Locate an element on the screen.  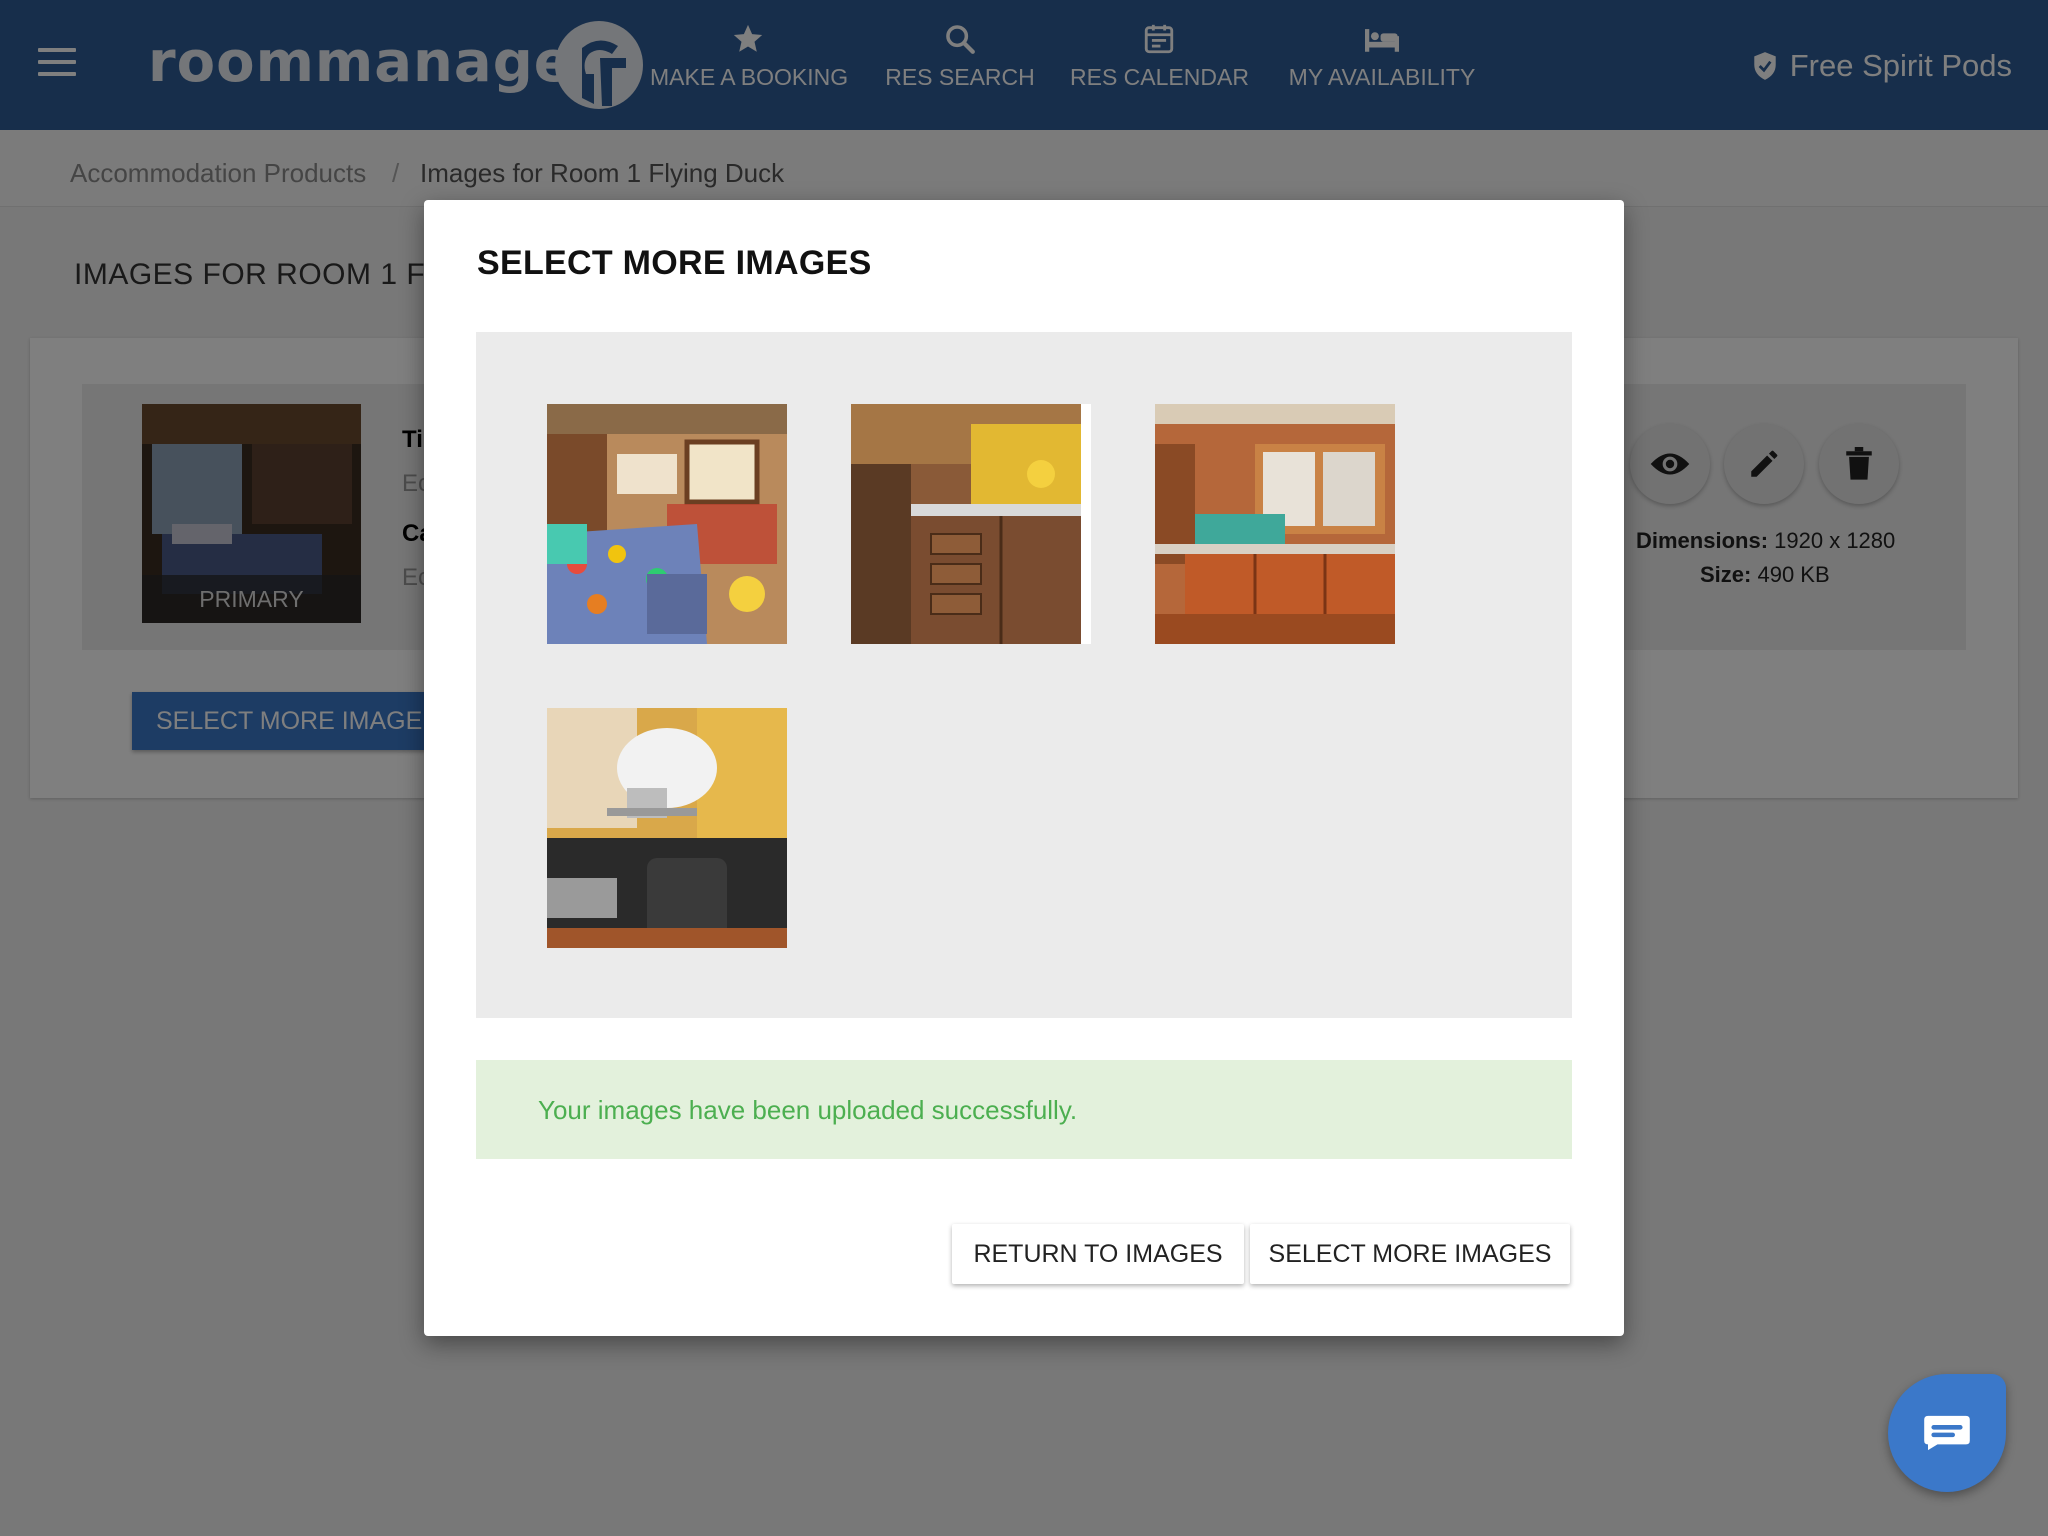
chat-icon is located at coordinates (1947, 1433).